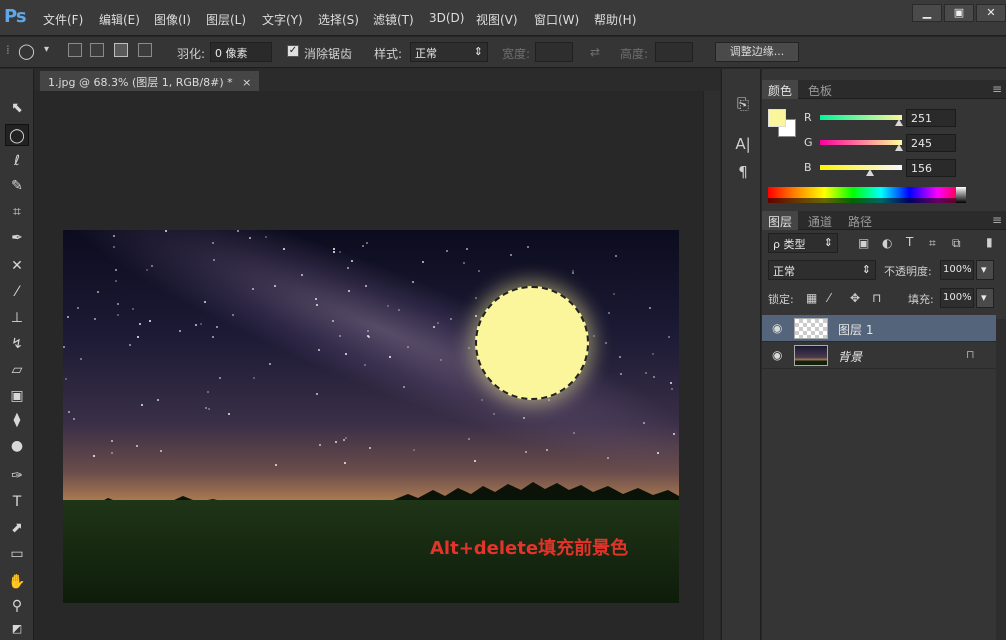  What do you see at coordinates (860, 220) in the screenshot?
I see `tab-paths: 路径` at bounding box center [860, 220].